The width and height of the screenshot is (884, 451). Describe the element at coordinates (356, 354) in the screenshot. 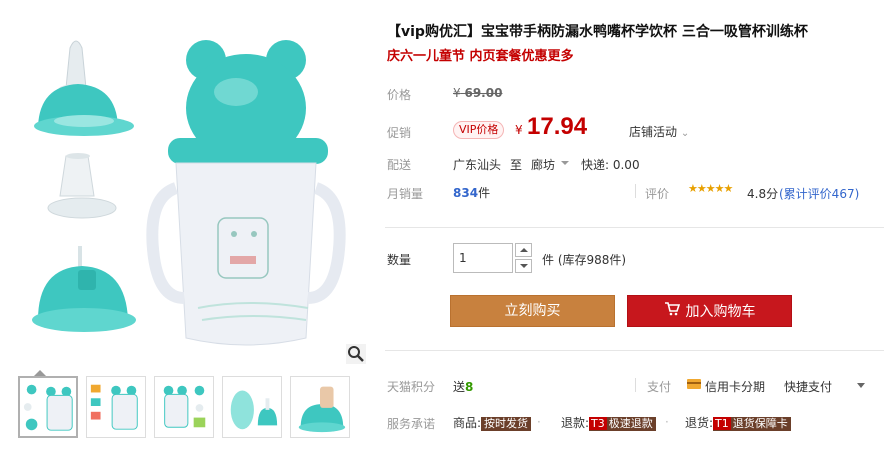

I see `zoom-icon` at that location.